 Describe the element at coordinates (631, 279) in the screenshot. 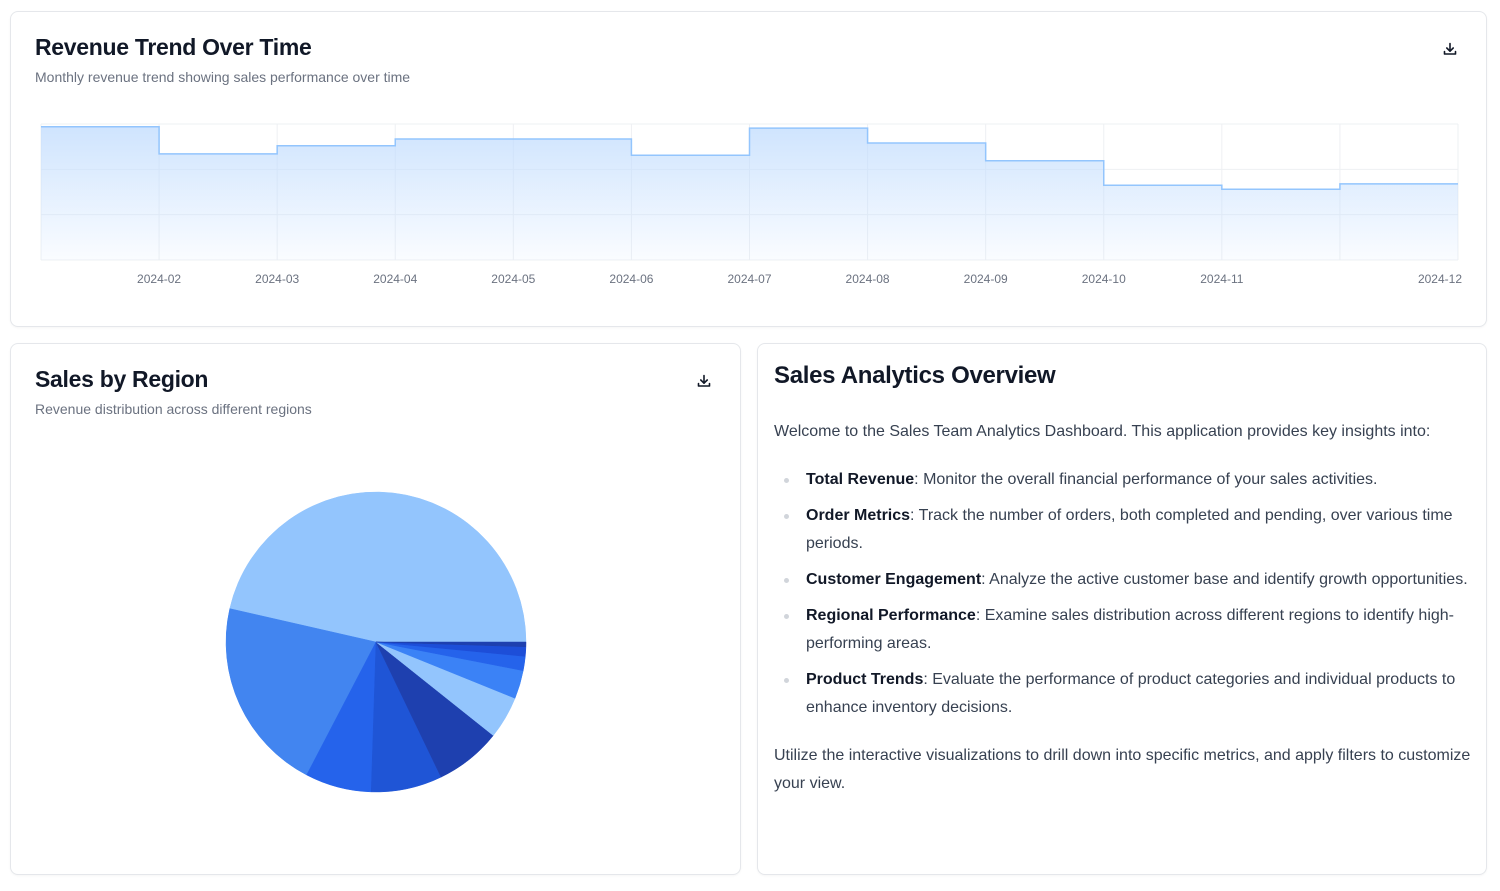

I see `x-tick-label: 2024-06` at that location.